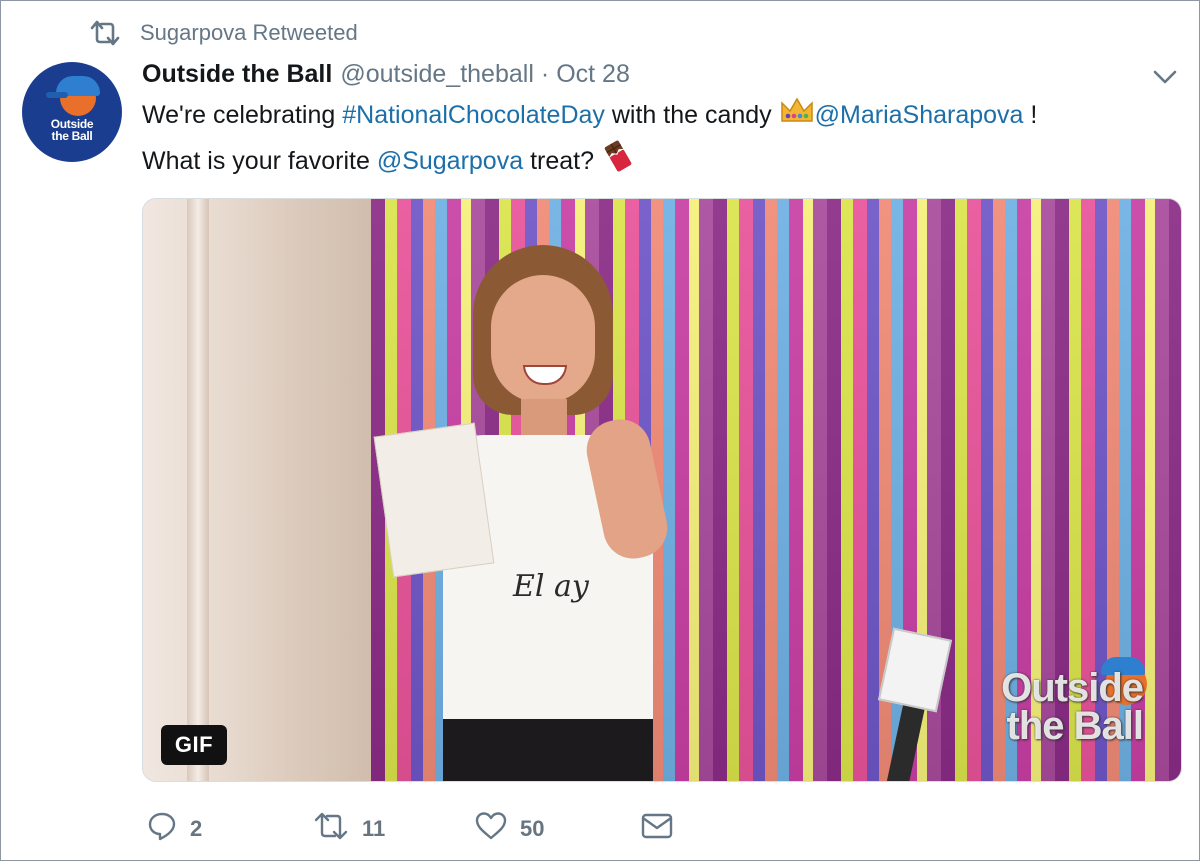 This screenshot has height=861, width=1200. What do you see at coordinates (473, 115) in the screenshot?
I see `hashtag-link: #NationalChocolateDay` at bounding box center [473, 115].